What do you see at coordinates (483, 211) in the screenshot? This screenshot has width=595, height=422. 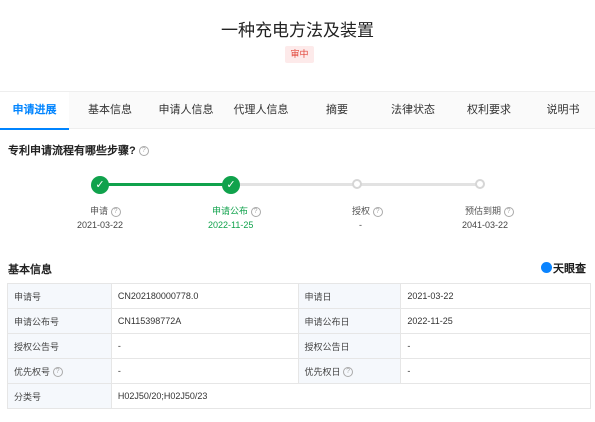 I see `step-label-text: 预估到期` at bounding box center [483, 211].